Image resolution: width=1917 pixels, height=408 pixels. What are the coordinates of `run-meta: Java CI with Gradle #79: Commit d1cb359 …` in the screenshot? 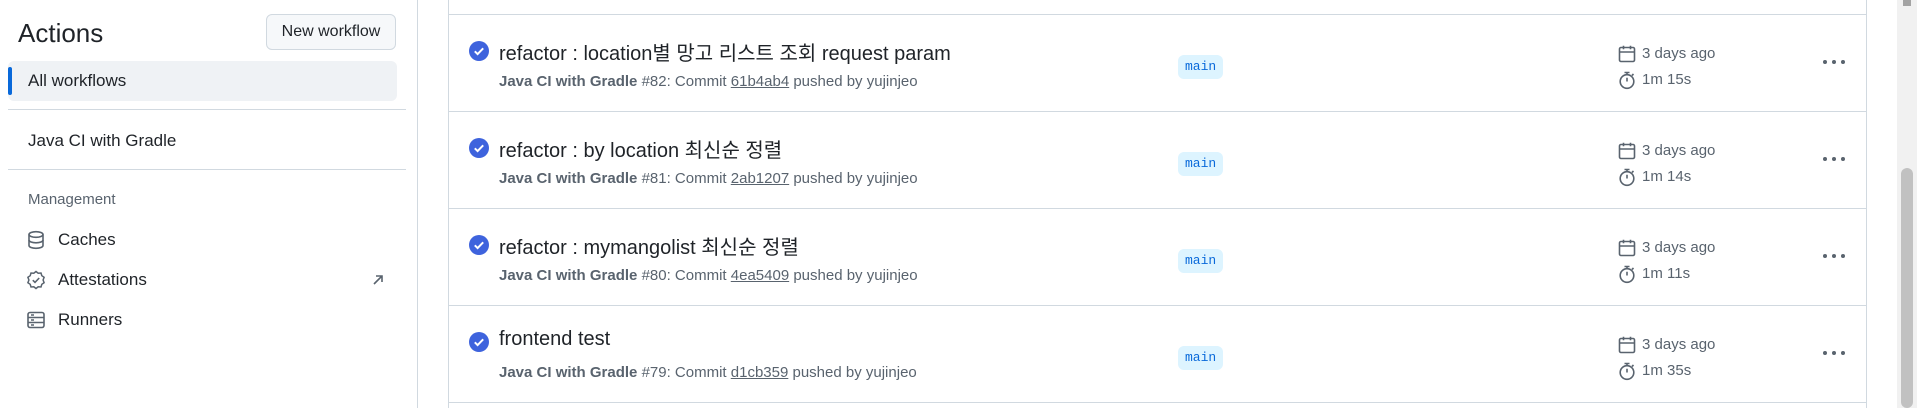 It's located at (708, 372).